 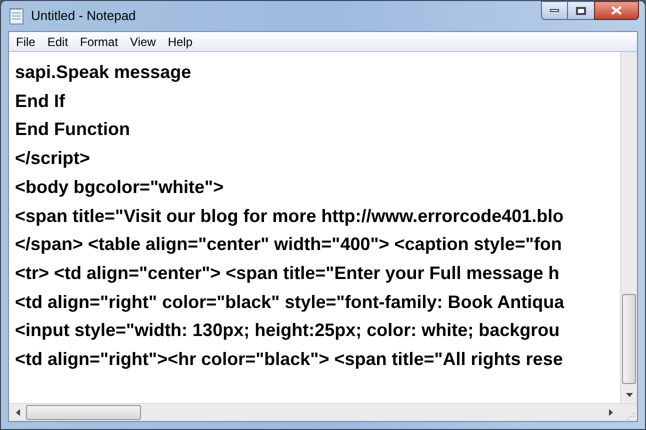 I want to click on menu-item: Edit, so click(x=58, y=41).